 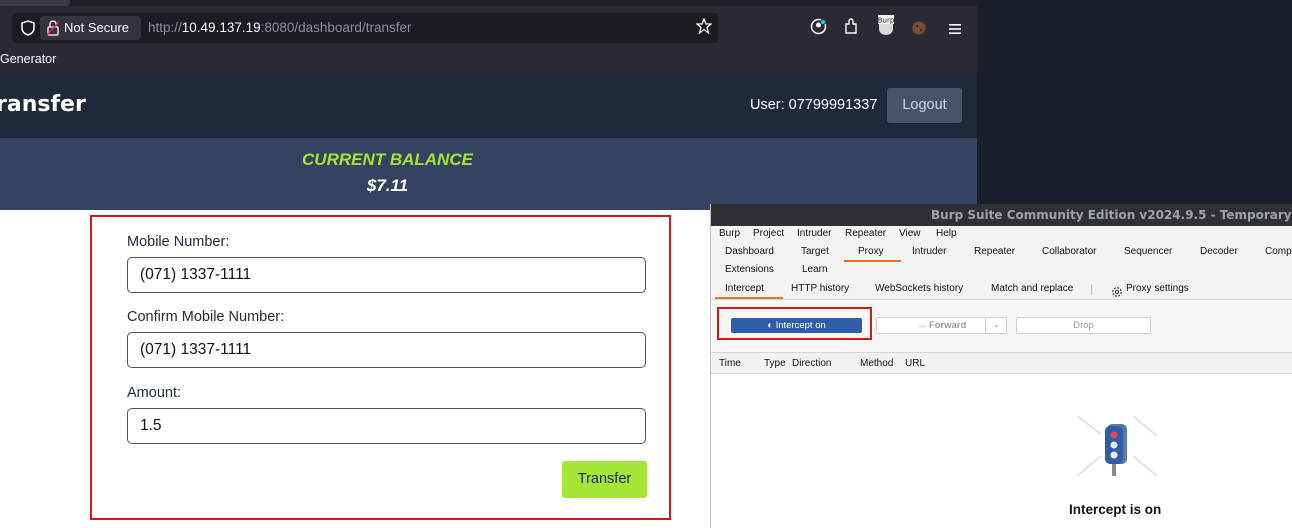 What do you see at coordinates (221, 27) in the screenshot?
I see `url-host: 10.49.137.19` at bounding box center [221, 27].